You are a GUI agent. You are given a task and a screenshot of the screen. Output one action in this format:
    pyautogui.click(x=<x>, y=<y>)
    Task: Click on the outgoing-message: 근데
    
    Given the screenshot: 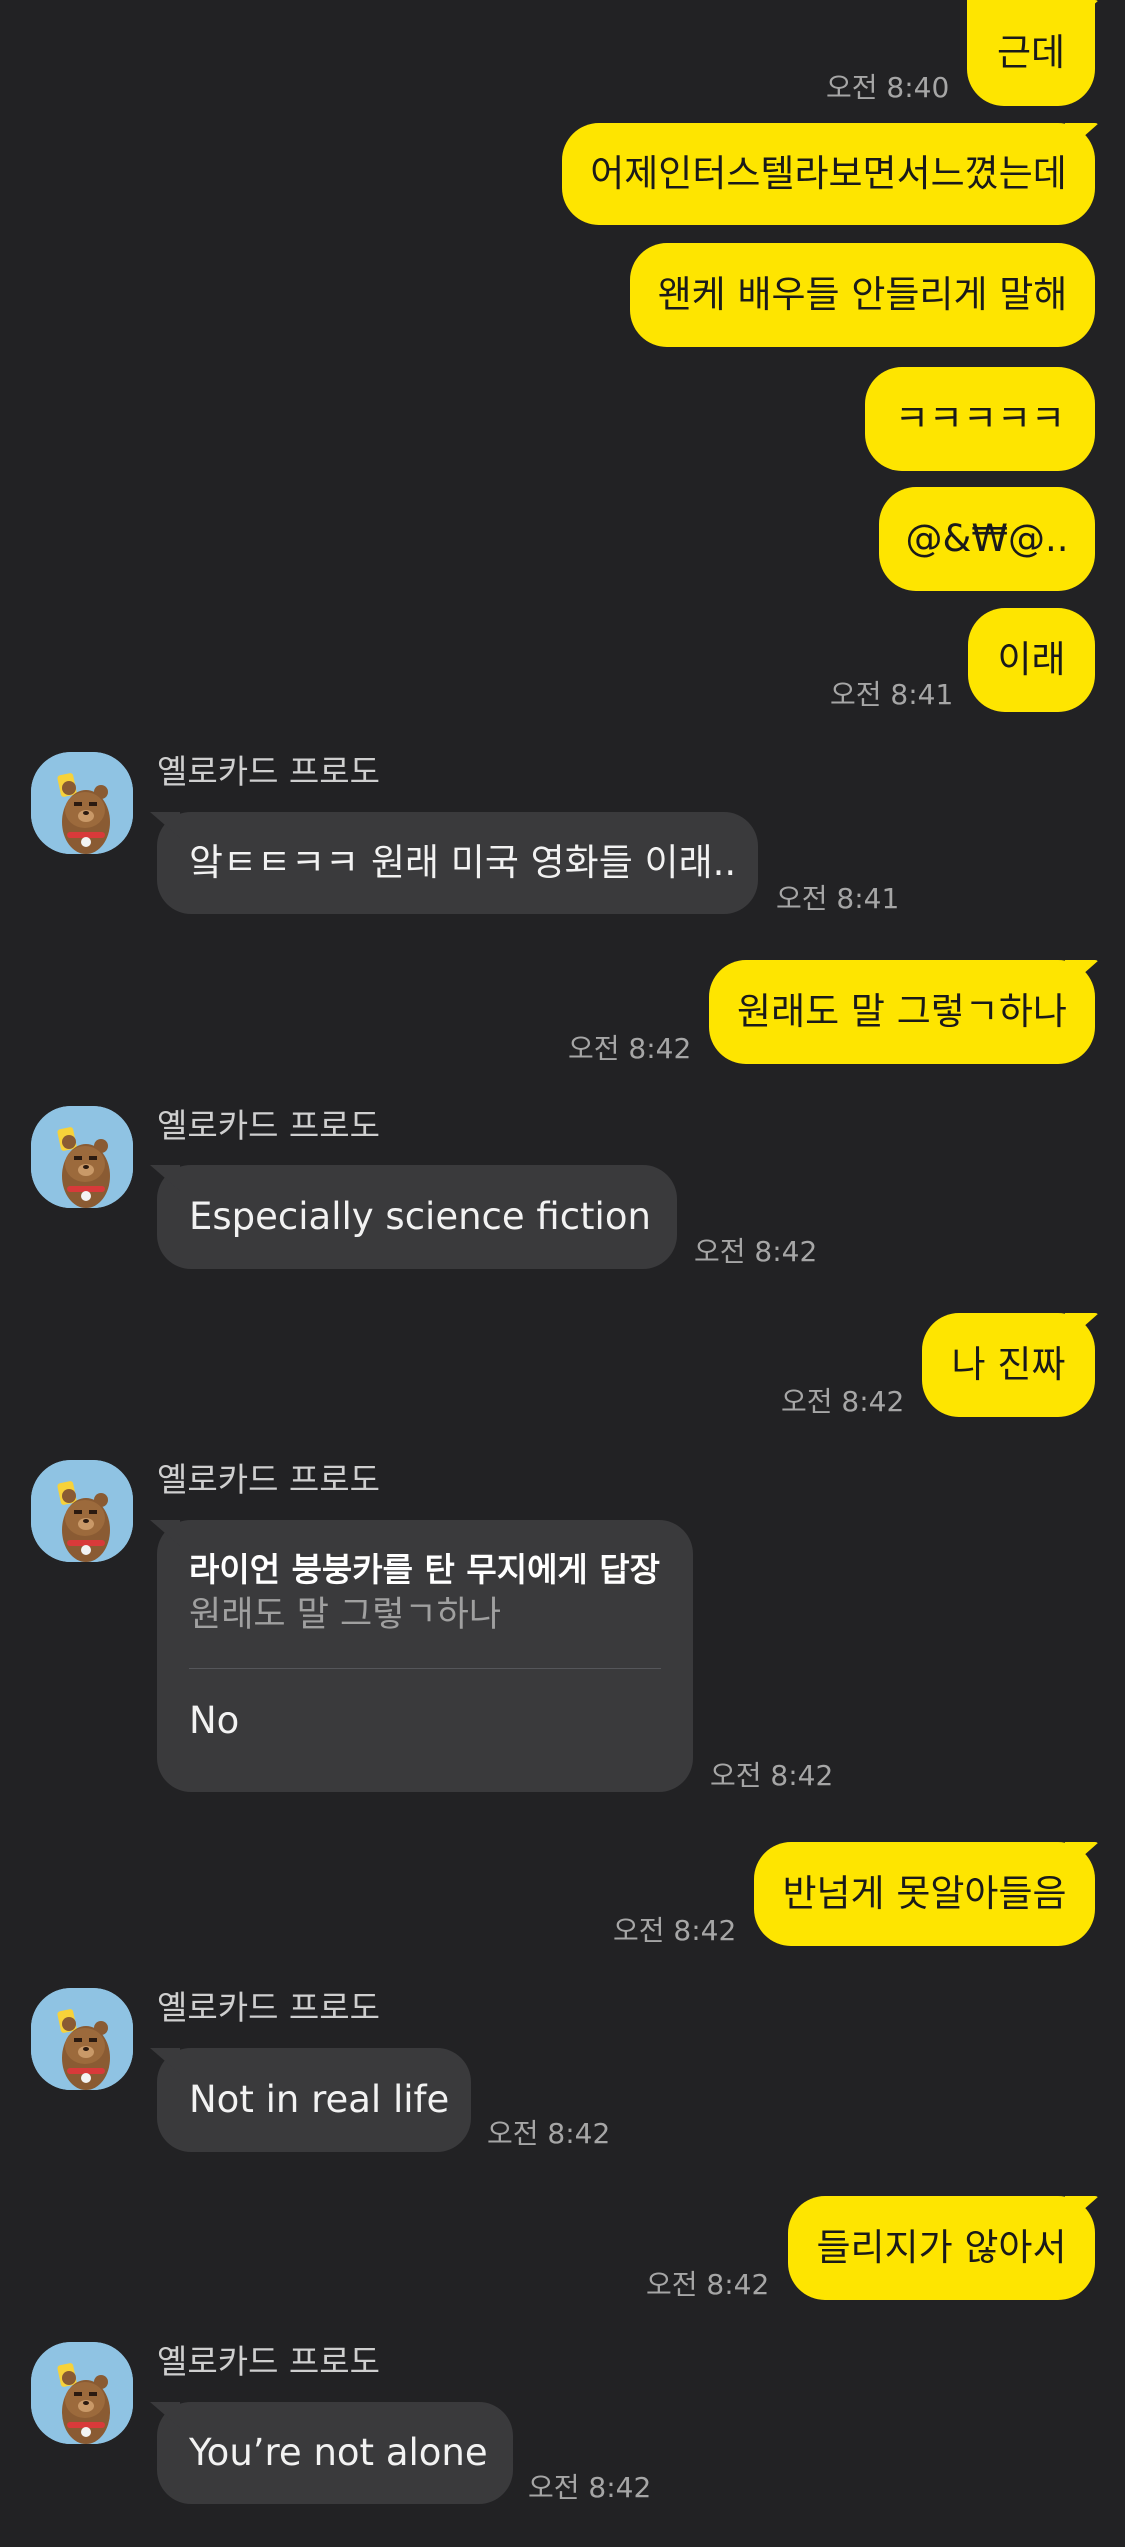 What is the action you would take?
    pyautogui.click(x=1031, y=53)
    